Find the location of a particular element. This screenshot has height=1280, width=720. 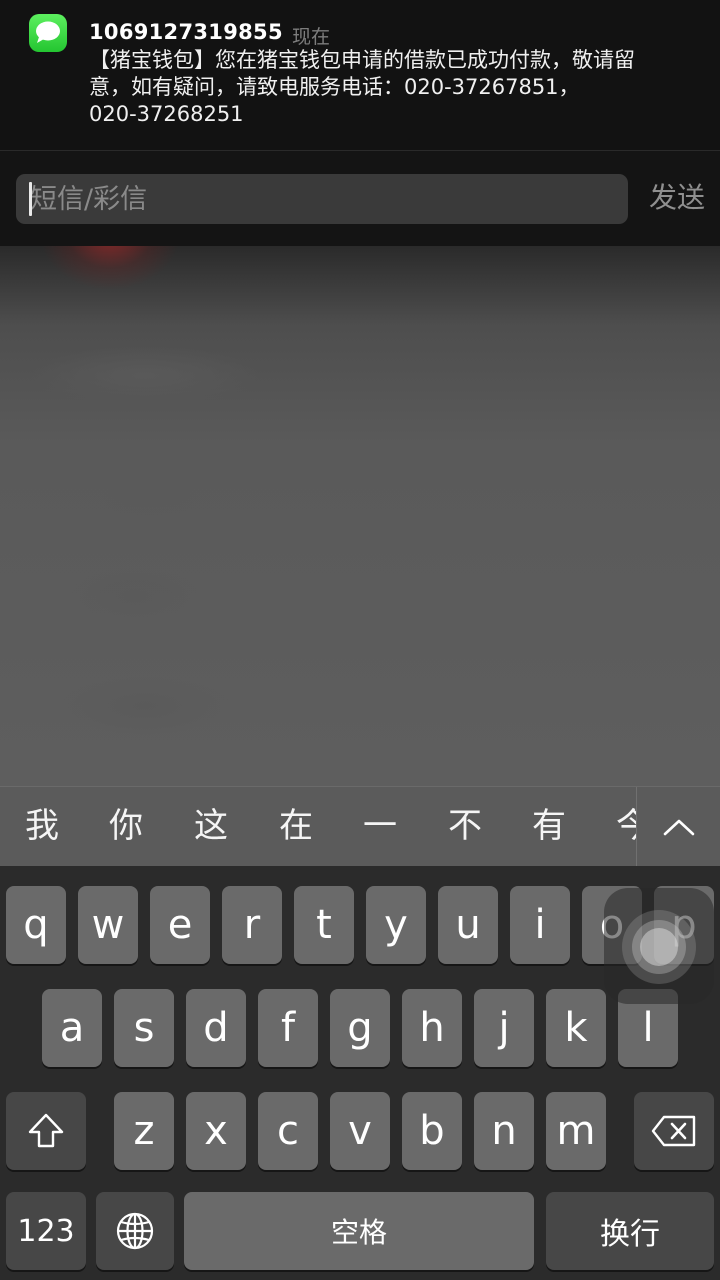

key-t: t is located at coordinates (324, 925).